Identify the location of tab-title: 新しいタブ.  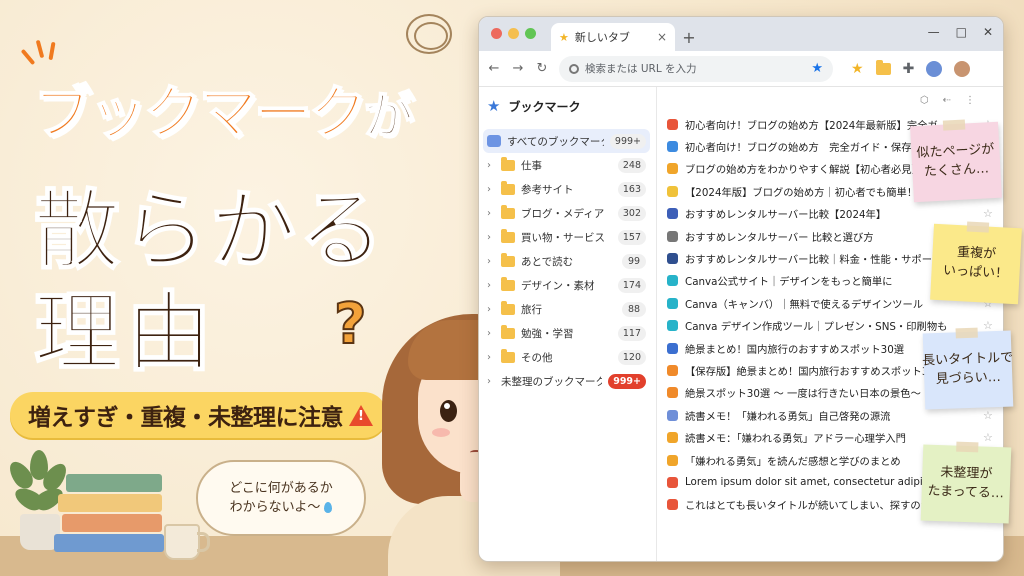
(602, 37).